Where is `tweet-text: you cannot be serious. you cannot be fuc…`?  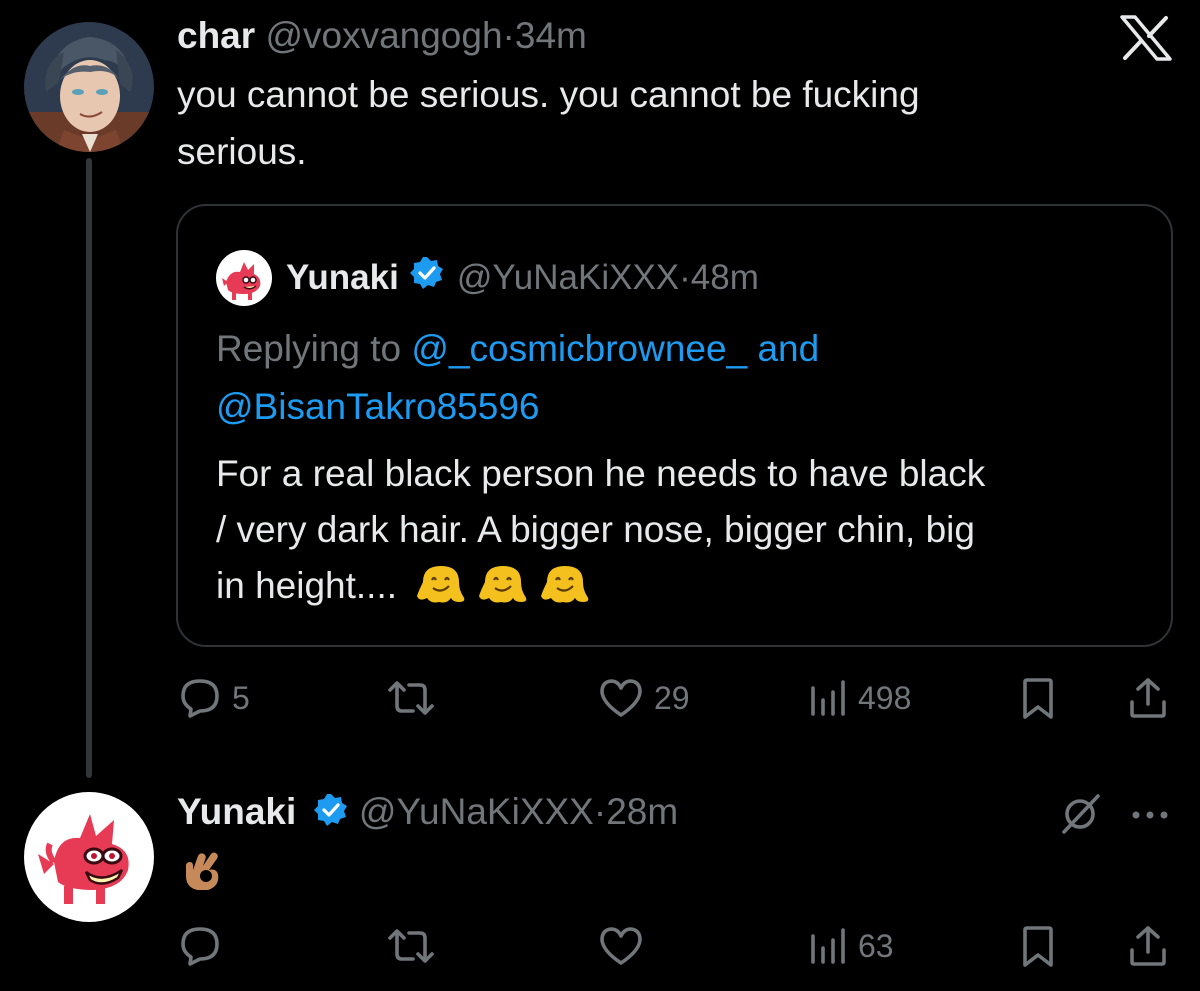 tweet-text: you cannot be serious. you cannot be fuc… is located at coordinates (642, 123).